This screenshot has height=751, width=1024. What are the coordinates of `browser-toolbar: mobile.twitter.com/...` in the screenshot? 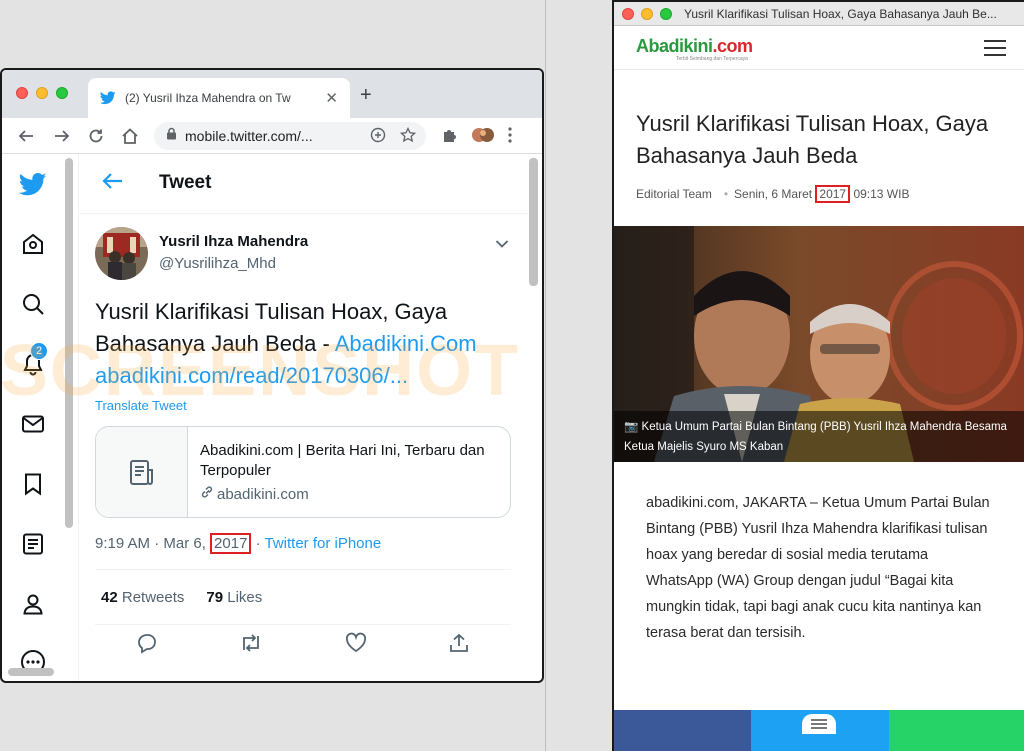 It's located at (272, 136).